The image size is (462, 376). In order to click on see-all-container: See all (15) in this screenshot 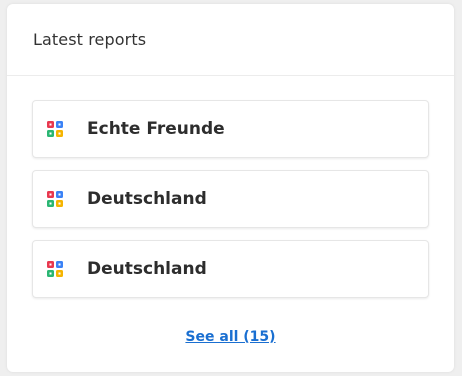, I will do `click(230, 335)`.